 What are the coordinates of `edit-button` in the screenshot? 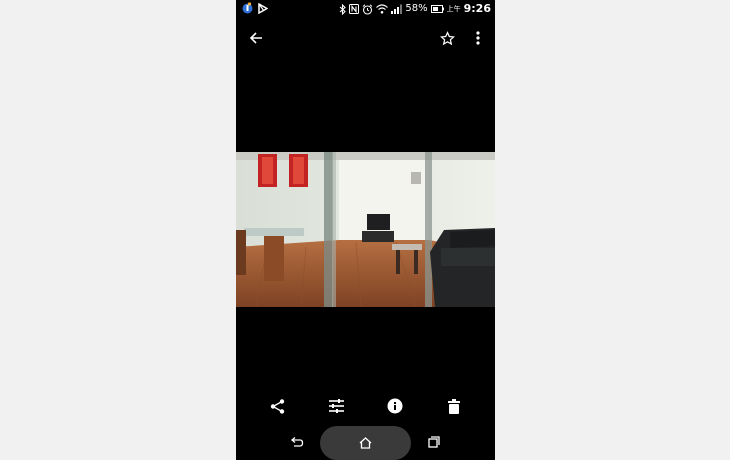 It's located at (336, 406).